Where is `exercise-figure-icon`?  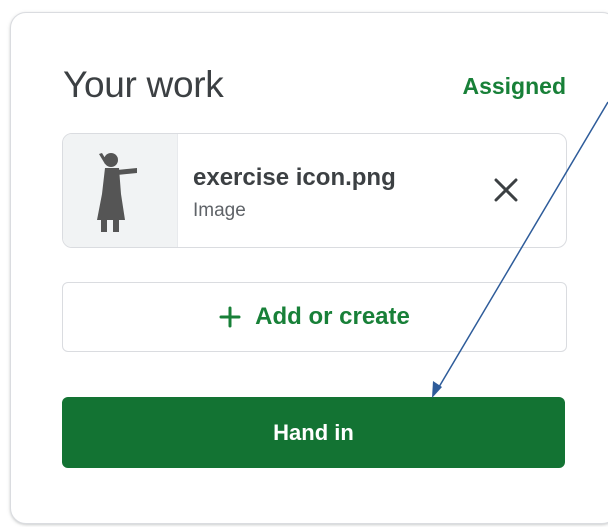 exercise-figure-icon is located at coordinates (117, 192).